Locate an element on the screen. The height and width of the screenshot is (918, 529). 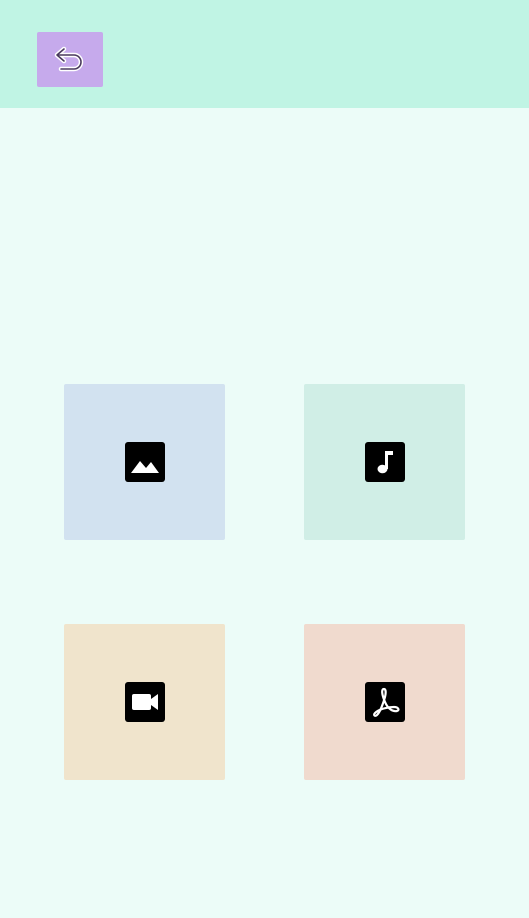
pdf-icon is located at coordinates (384, 702).